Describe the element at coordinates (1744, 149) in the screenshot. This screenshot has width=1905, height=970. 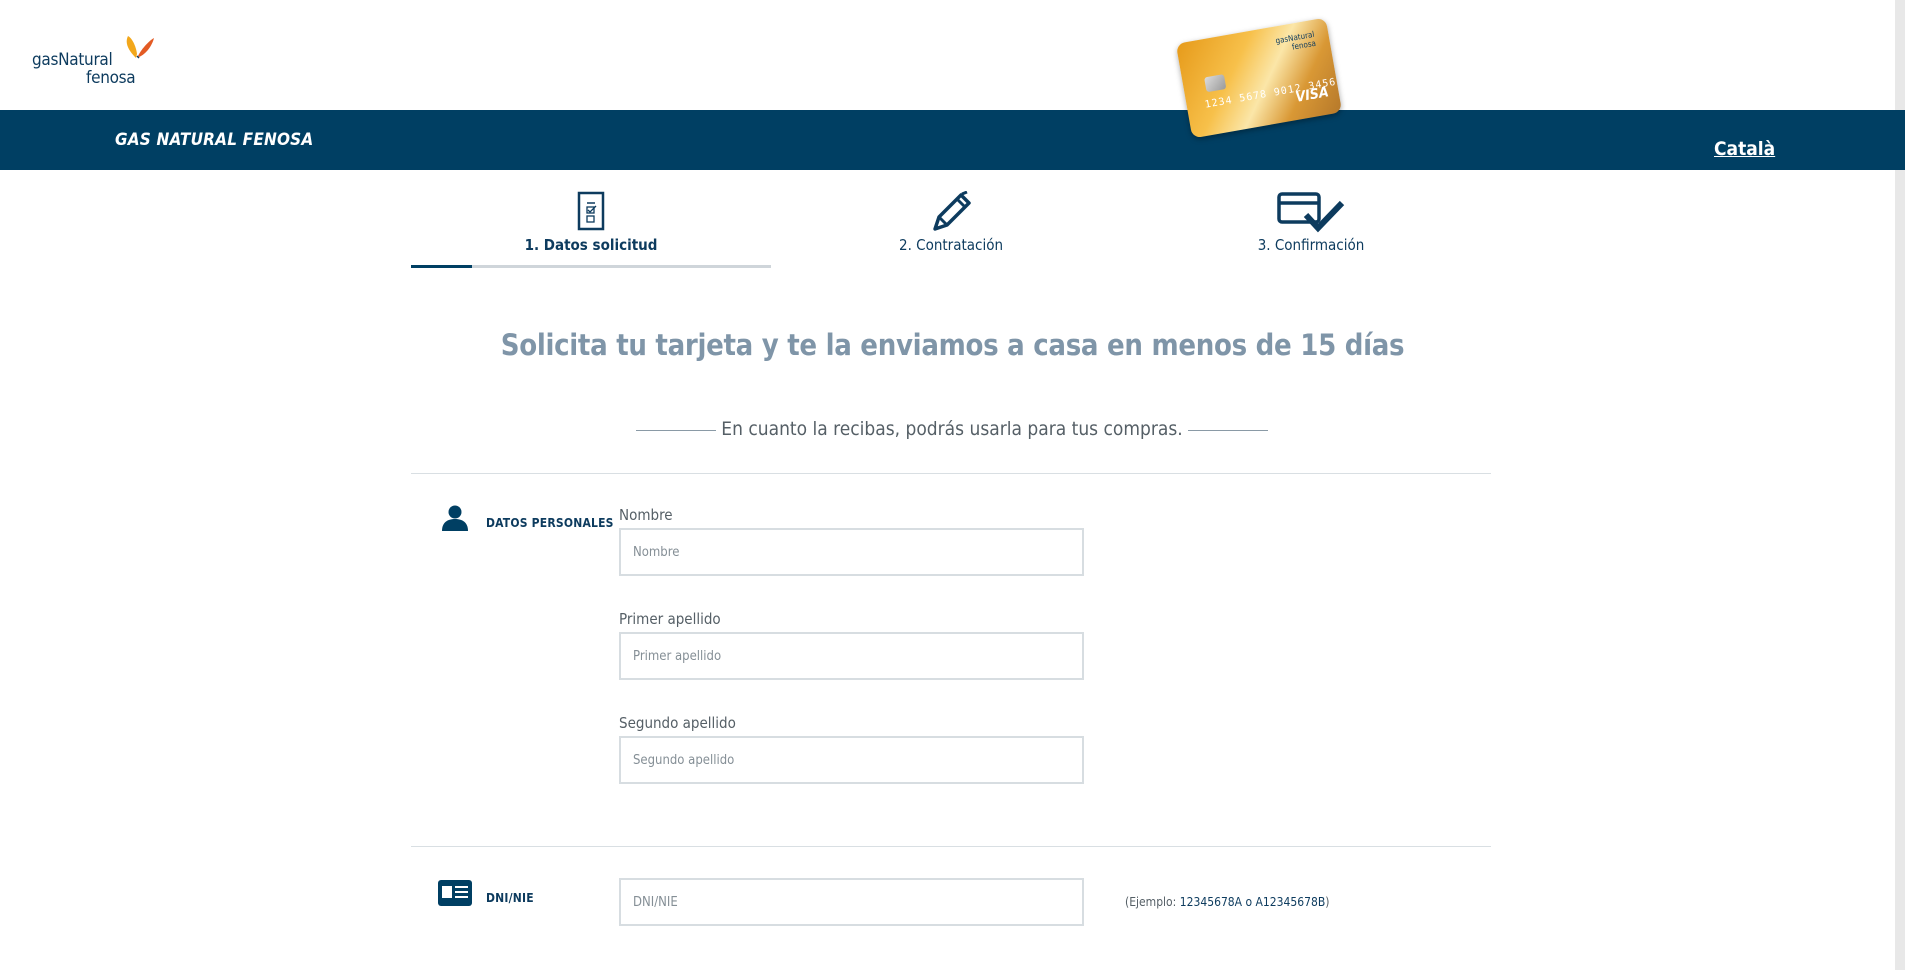
I see `language-link-catala: Català` at that location.